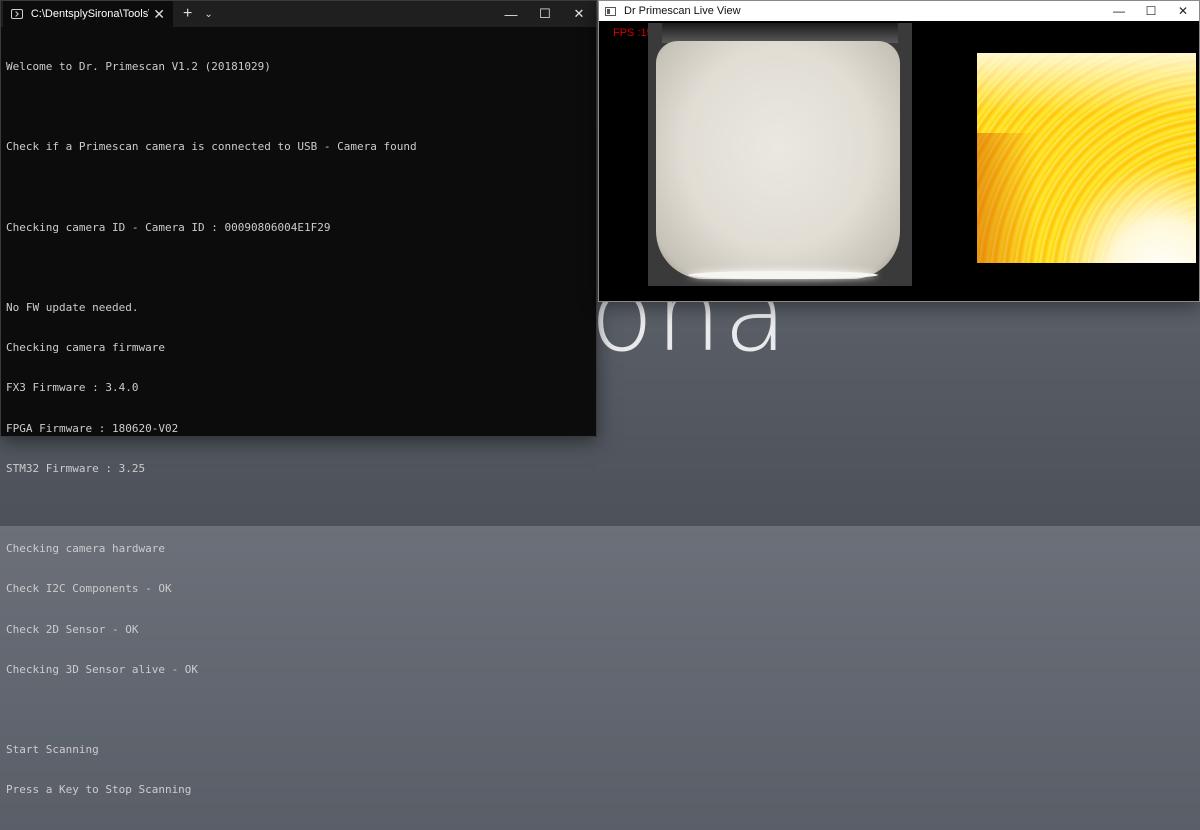 The height and width of the screenshot is (830, 1200). I want to click on terminal-maximize-button: ☐, so click(545, 14).